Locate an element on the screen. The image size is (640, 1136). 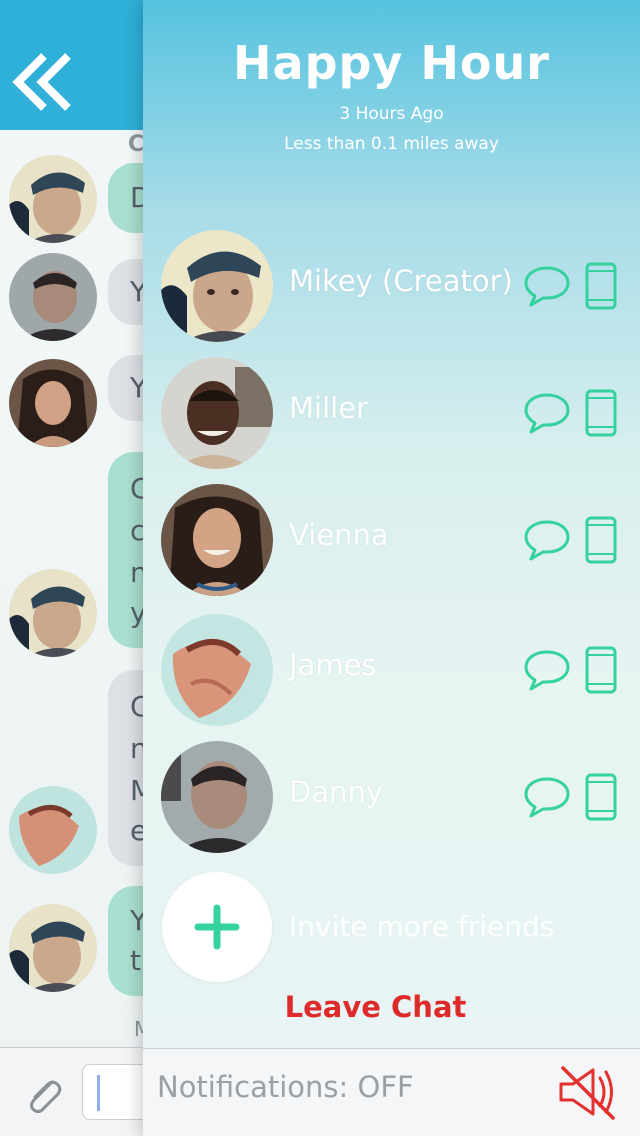
member-row-james: James is located at coordinates (391, 670).